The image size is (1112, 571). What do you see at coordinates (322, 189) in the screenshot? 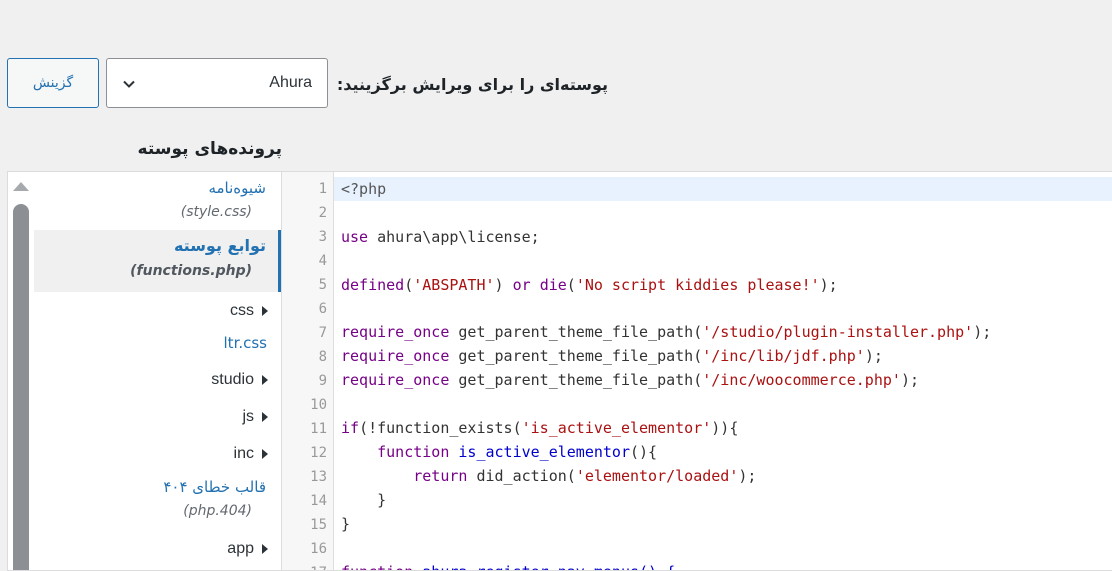
I see `line-number: 1` at bounding box center [322, 189].